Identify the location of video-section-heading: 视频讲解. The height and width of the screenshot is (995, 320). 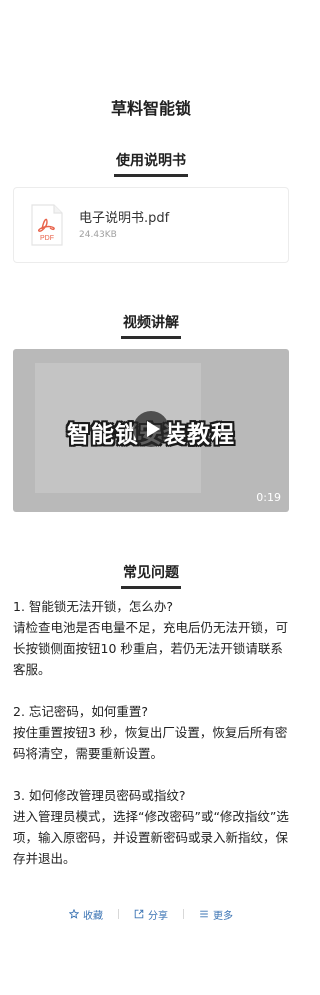
(151, 325).